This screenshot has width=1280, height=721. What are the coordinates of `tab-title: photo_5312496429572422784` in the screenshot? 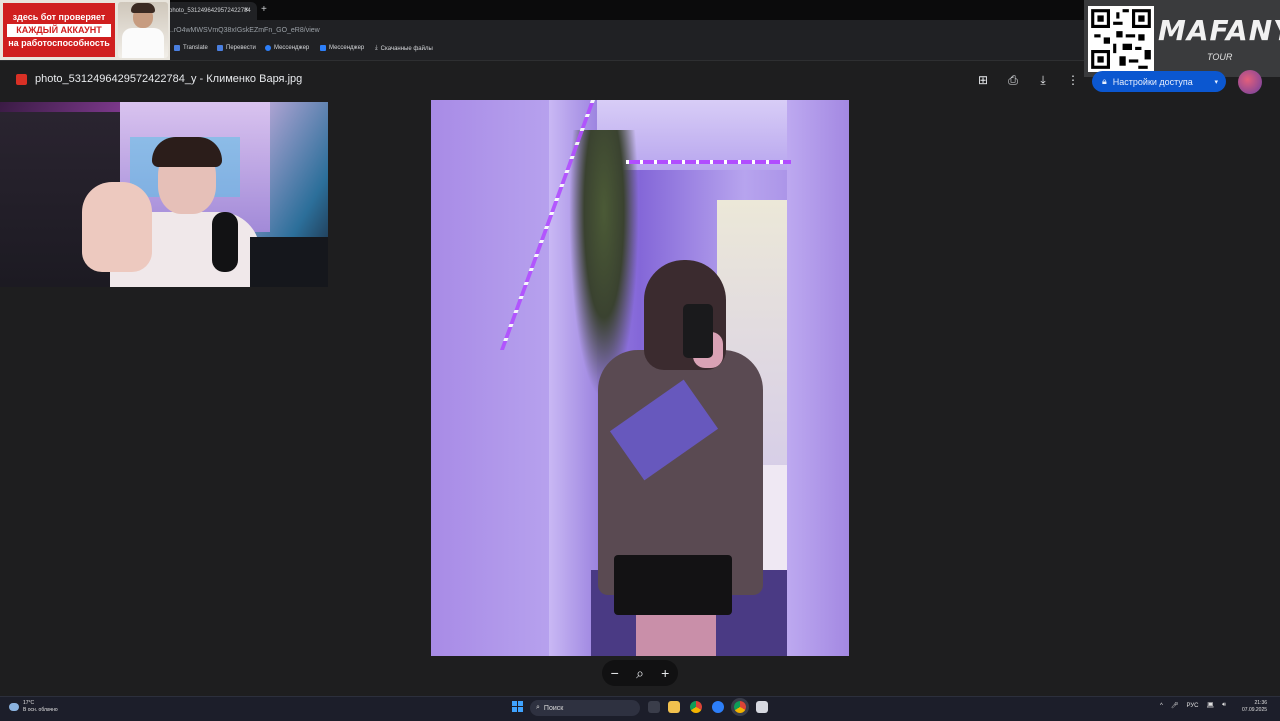 It's located at (210, 11).